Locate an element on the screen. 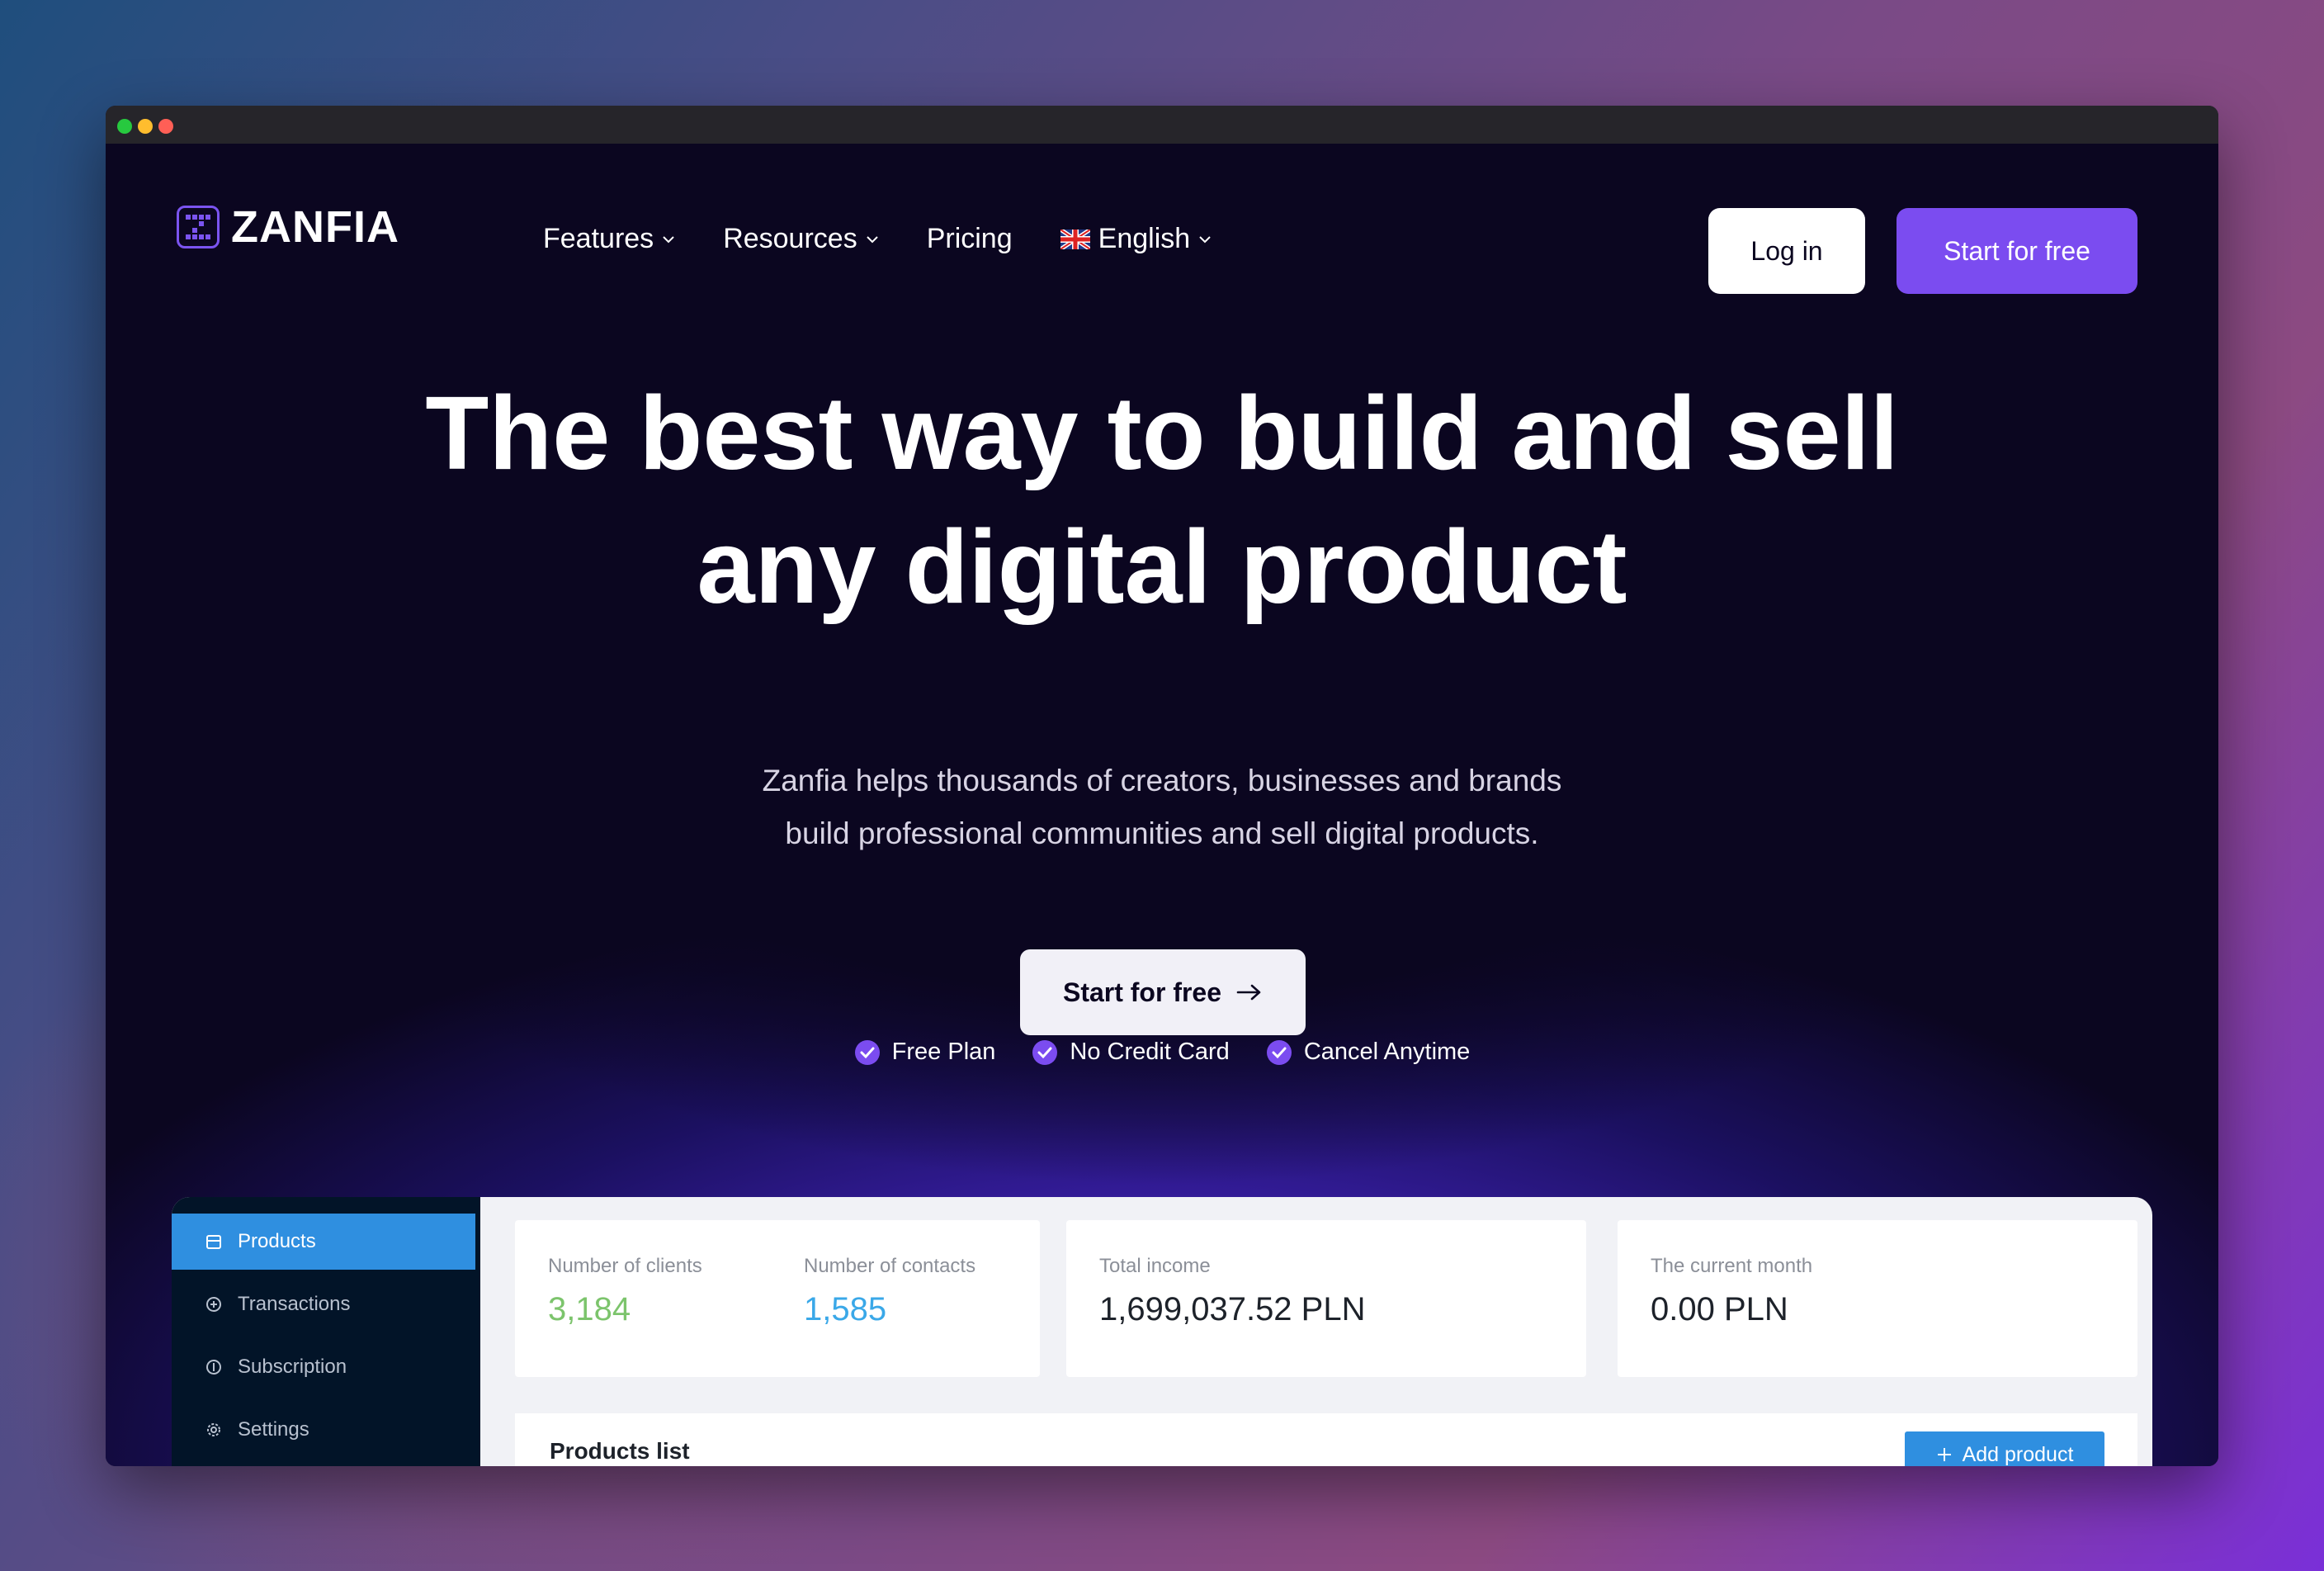  hero-start-button: Start for free is located at coordinates (1163, 992).